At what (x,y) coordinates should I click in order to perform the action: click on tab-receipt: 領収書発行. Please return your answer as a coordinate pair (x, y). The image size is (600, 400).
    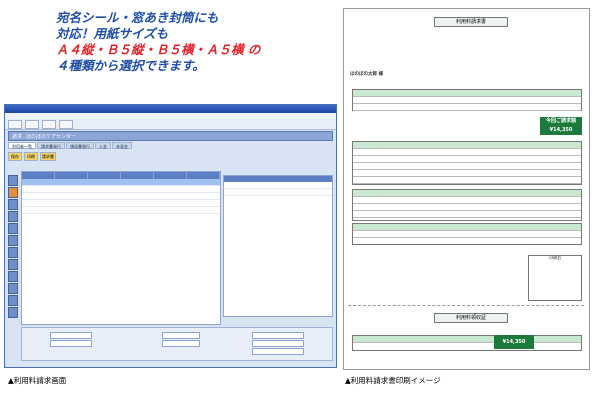
    Looking at the image, I should click on (80, 145).